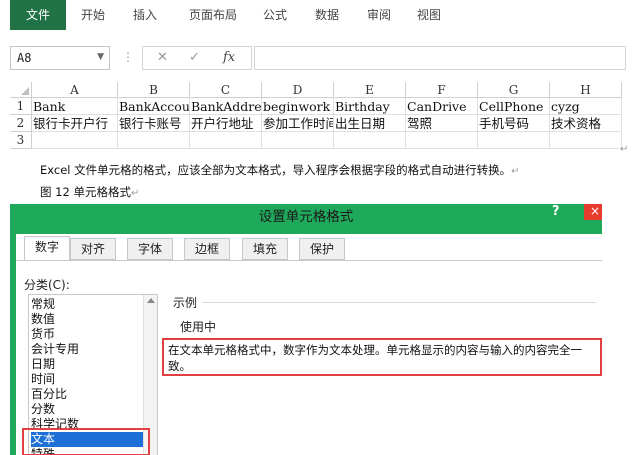  I want to click on formula-buttons: ✕ ✓ fx, so click(197, 58).